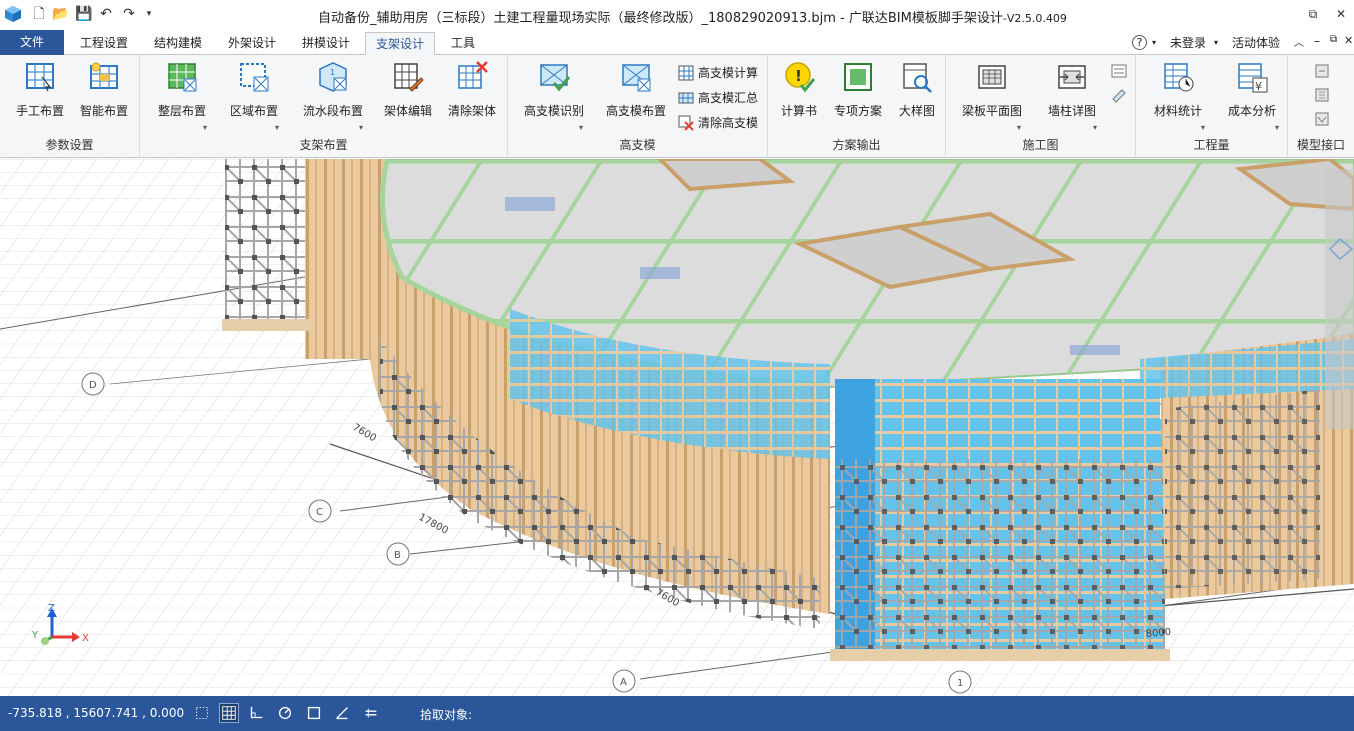 This screenshot has height=731, width=1354. Describe the element at coordinates (1119, 71) in the screenshot. I see `drawing-settings-icon` at that location.